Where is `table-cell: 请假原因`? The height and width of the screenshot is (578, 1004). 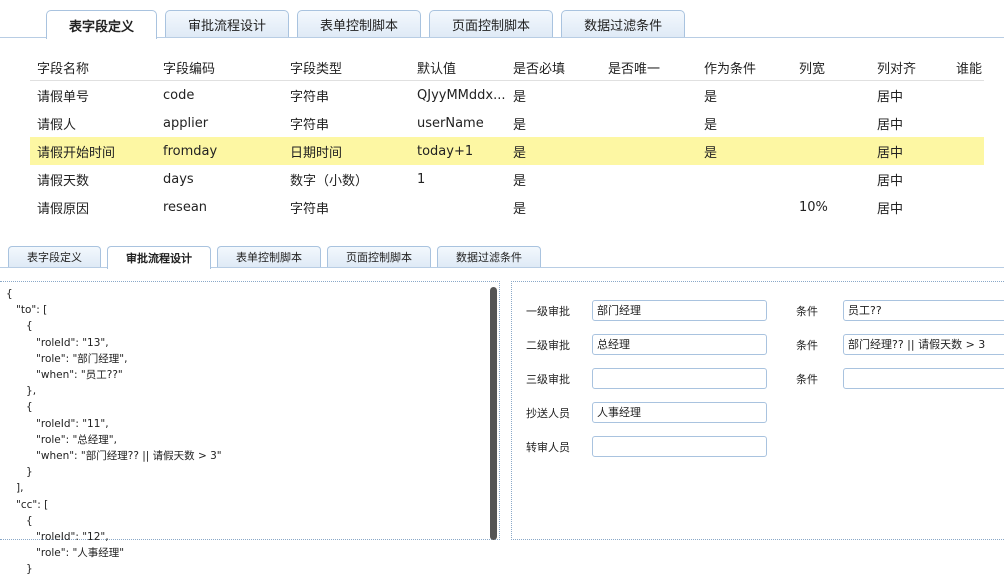
table-cell: 请假原因 is located at coordinates (63, 209).